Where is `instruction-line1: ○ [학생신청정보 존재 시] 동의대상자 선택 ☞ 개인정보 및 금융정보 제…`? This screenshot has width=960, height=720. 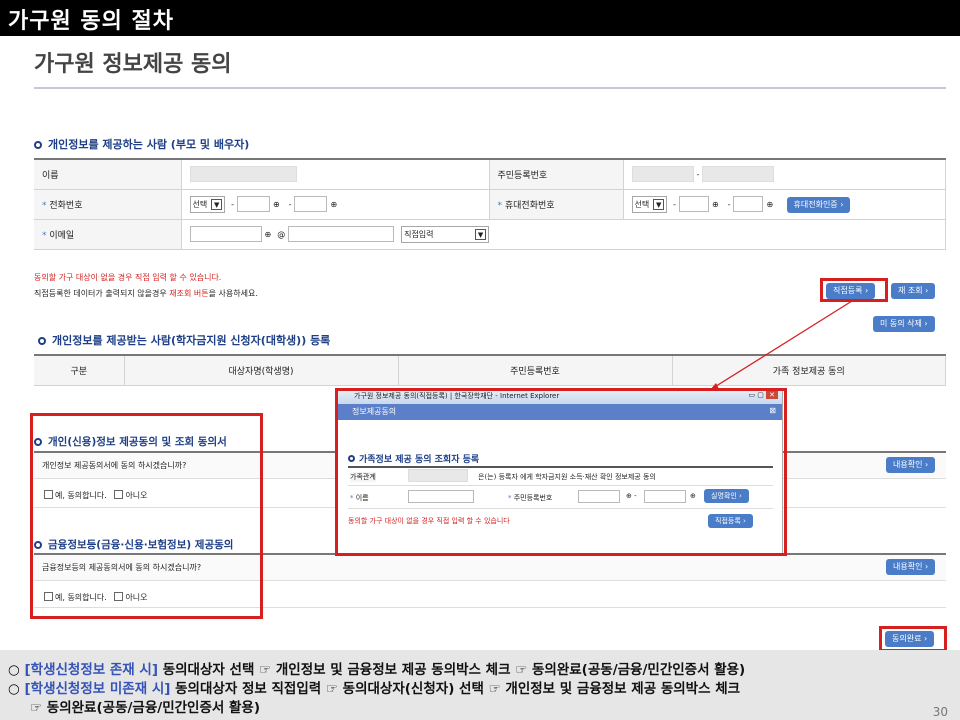 instruction-line1: ○ [학생신청정보 존재 시] 동의대상자 선택 ☞ 개인정보 및 금융정보 제… is located at coordinates (377, 670).